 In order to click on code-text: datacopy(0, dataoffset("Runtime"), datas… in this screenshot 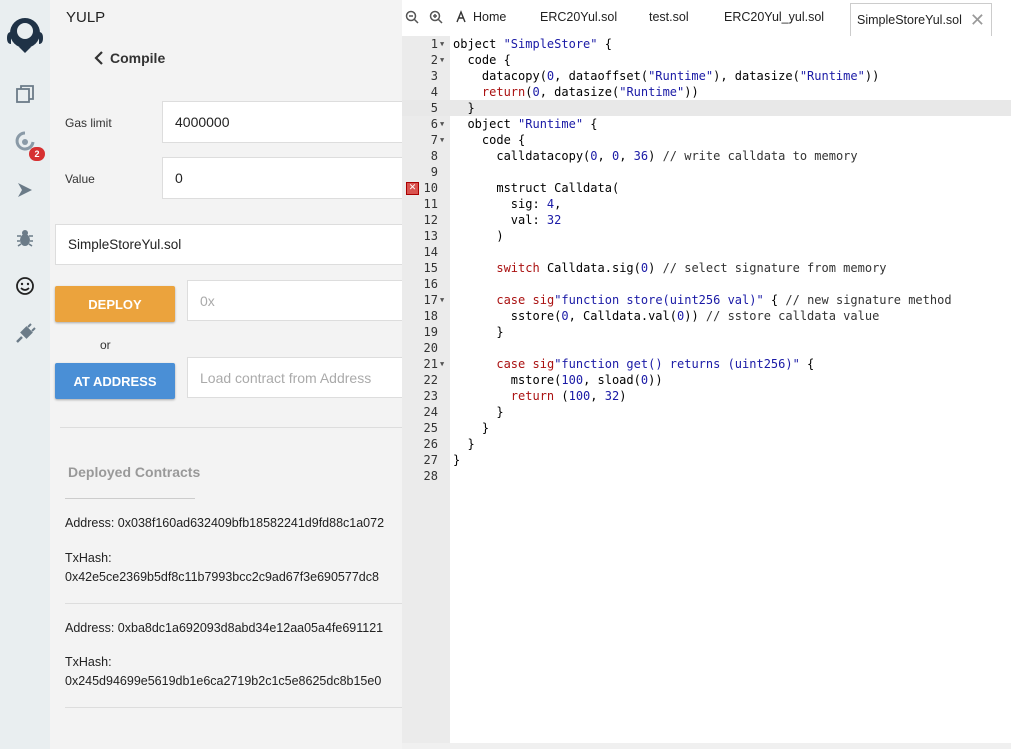, I will do `click(666, 76)`.